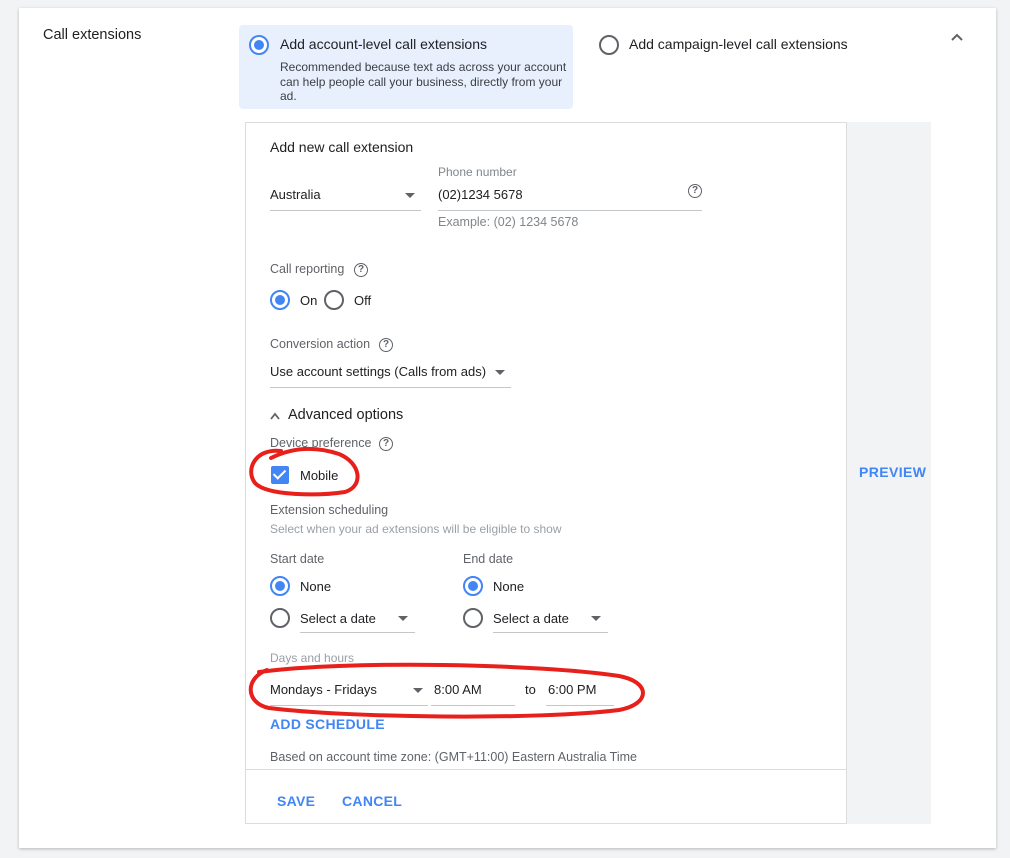  What do you see at coordinates (280, 300) in the screenshot?
I see `call-reporting-on-radio` at bounding box center [280, 300].